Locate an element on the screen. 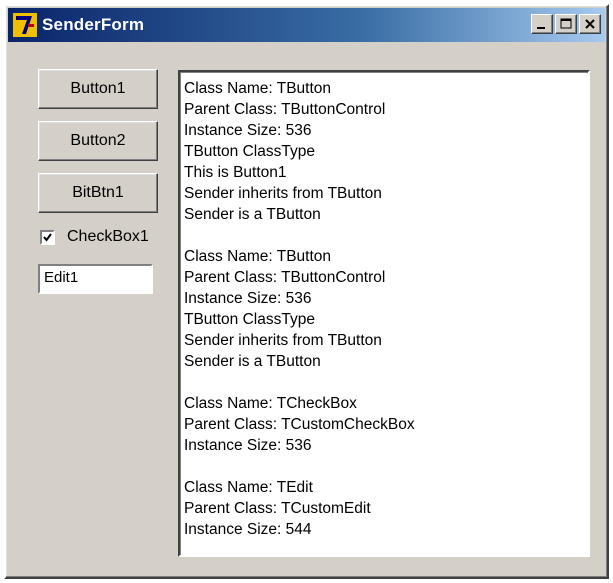 Image resolution: width=613 pixels, height=583 pixels. checkbox1-box is located at coordinates (47, 237).